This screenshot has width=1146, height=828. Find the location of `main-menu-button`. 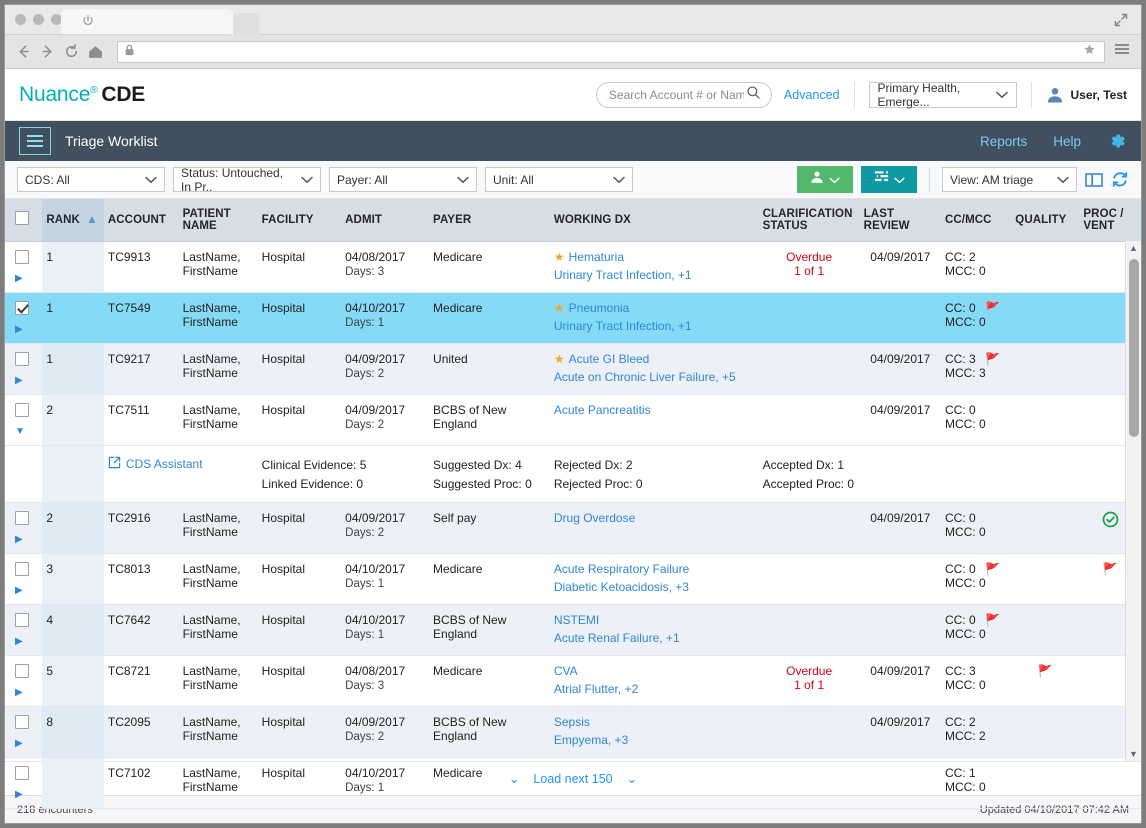

main-menu-button is located at coordinates (35, 141).